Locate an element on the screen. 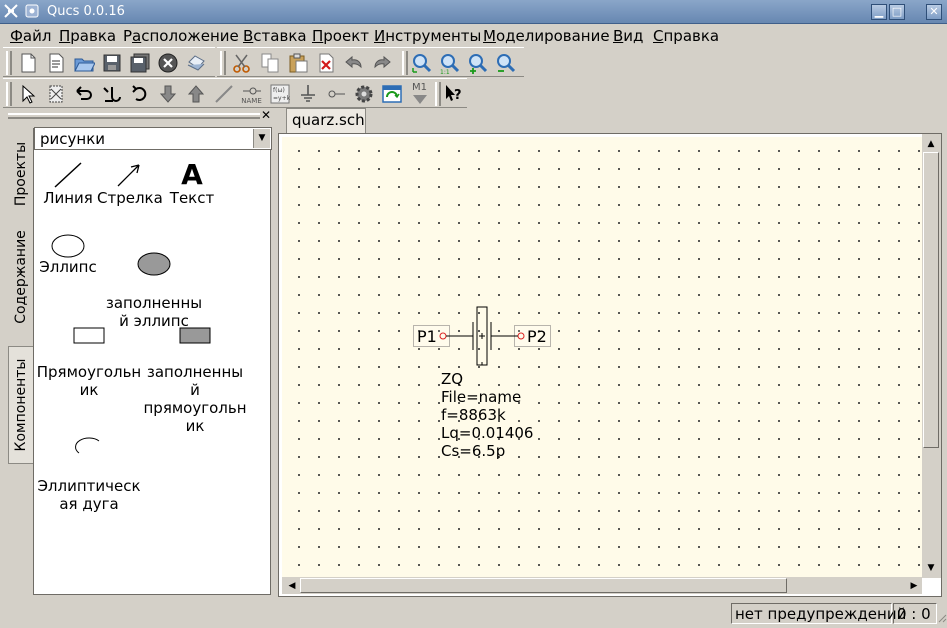  horizontal-scroll-thumb is located at coordinates (543, 585).